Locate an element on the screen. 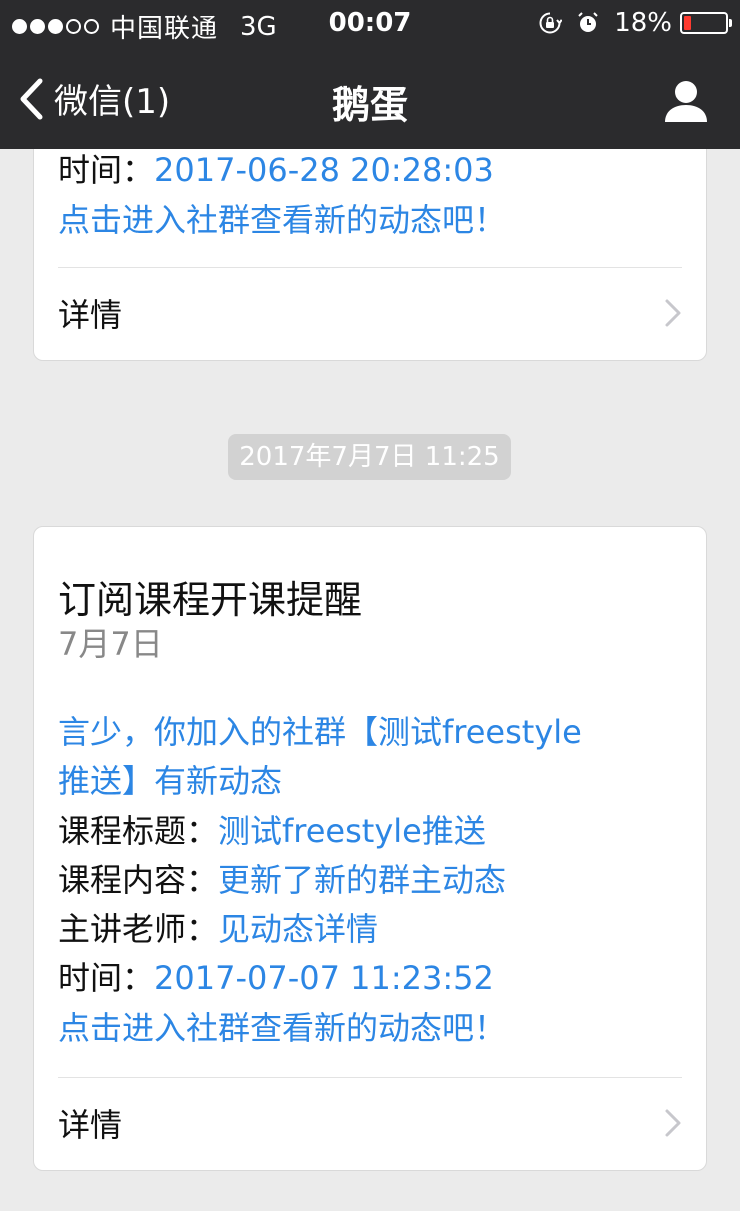 This screenshot has width=740, height=1211. time-line: 时间：2017-07-07 11:23:52 is located at coordinates (370, 978).